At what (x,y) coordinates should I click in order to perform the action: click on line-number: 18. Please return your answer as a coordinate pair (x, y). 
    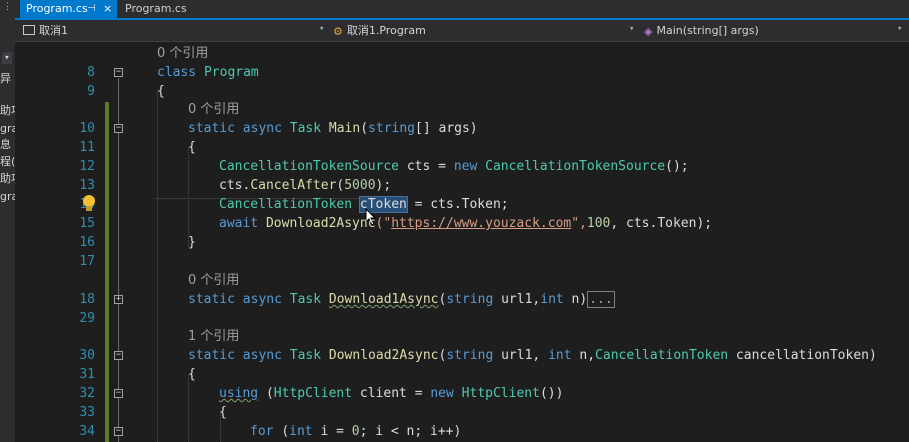
    Looking at the image, I should click on (87, 299).